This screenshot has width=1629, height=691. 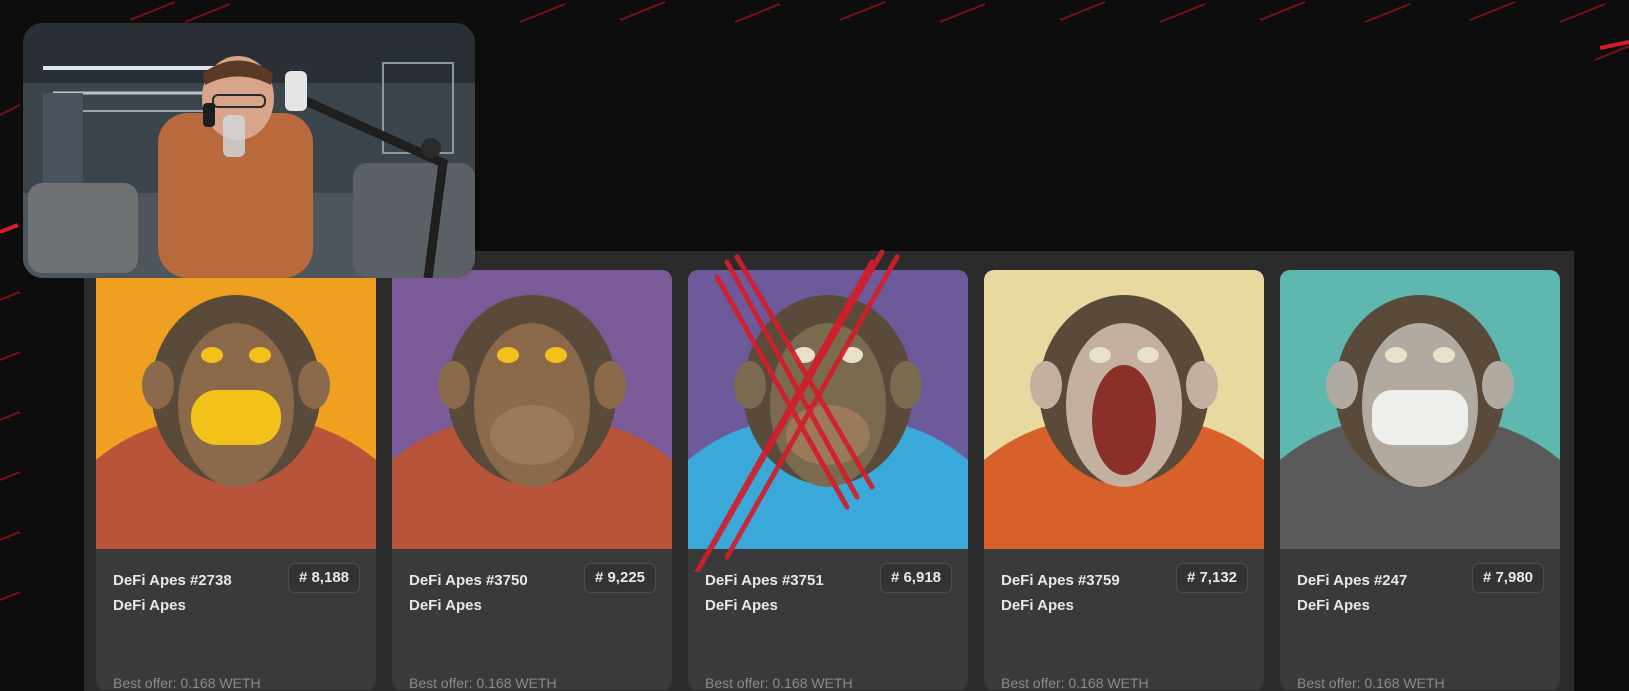 I want to click on nft-name: DeFi Apes #3751, so click(x=764, y=580).